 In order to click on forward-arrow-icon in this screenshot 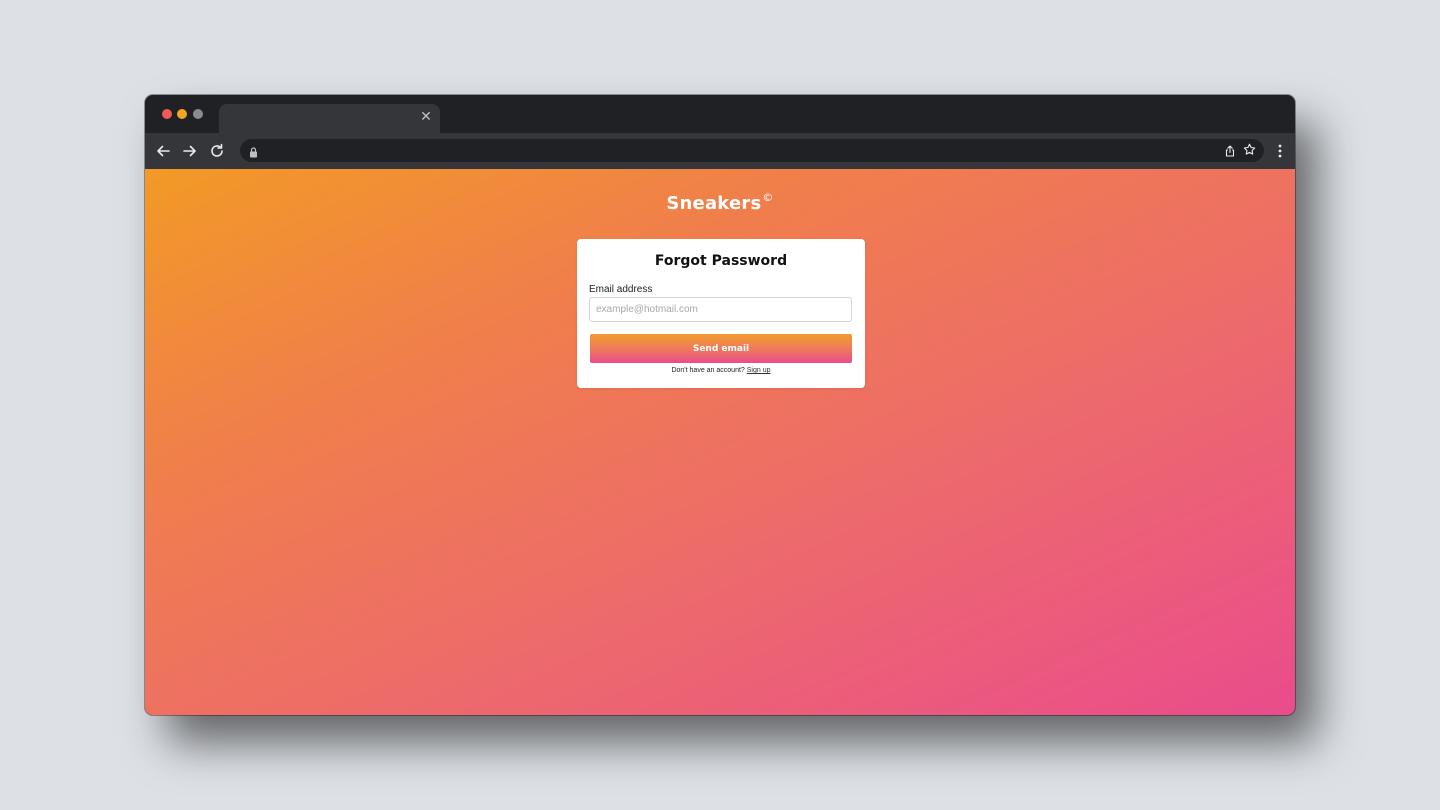, I will do `click(190, 151)`.